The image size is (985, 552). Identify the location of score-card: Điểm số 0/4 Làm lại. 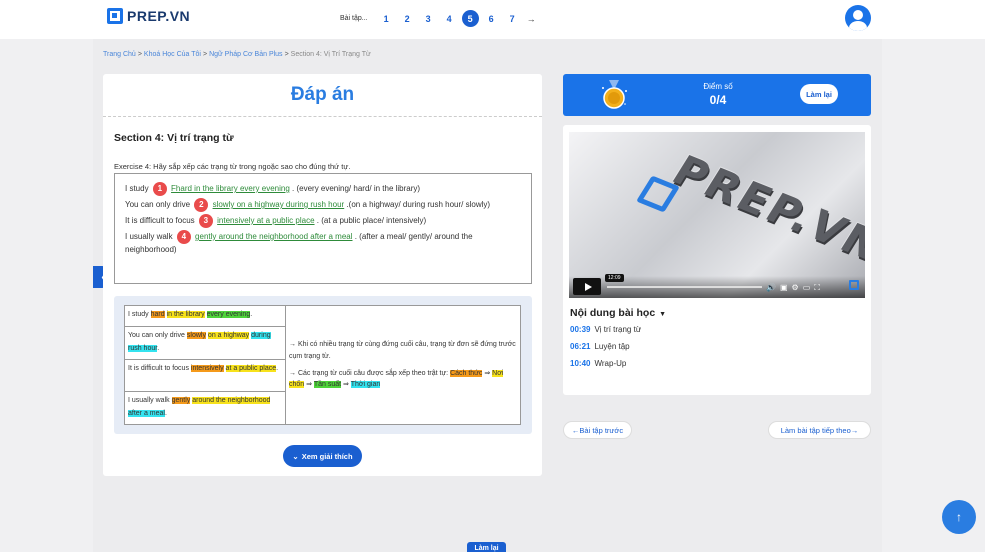
(717, 95).